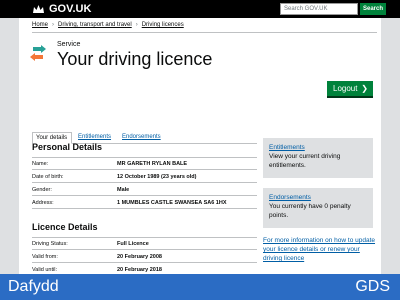 This screenshot has width=400, height=300. What do you see at coordinates (69, 44) in the screenshot?
I see `service-label: Service` at bounding box center [69, 44].